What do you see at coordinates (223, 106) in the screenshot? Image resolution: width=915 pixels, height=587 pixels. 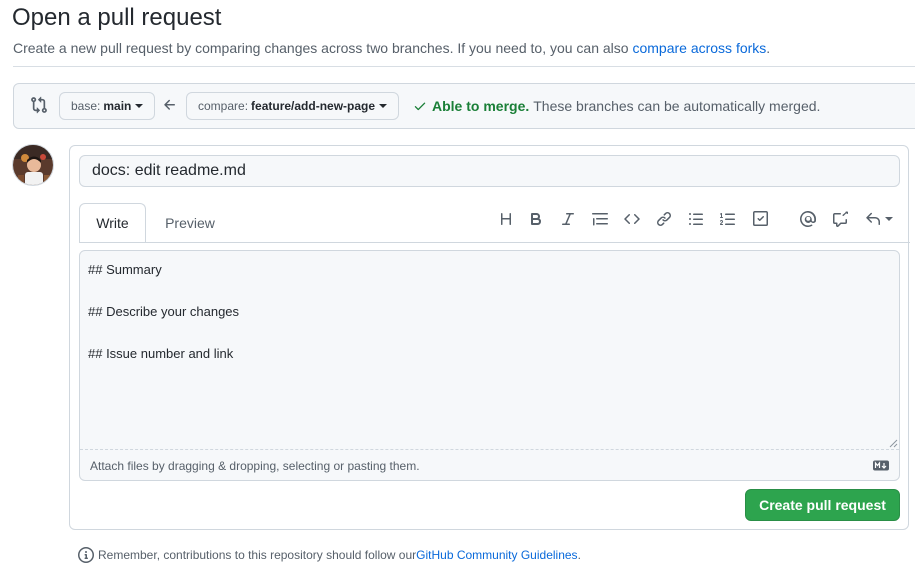 I see `compare-prefix: compare:` at bounding box center [223, 106].